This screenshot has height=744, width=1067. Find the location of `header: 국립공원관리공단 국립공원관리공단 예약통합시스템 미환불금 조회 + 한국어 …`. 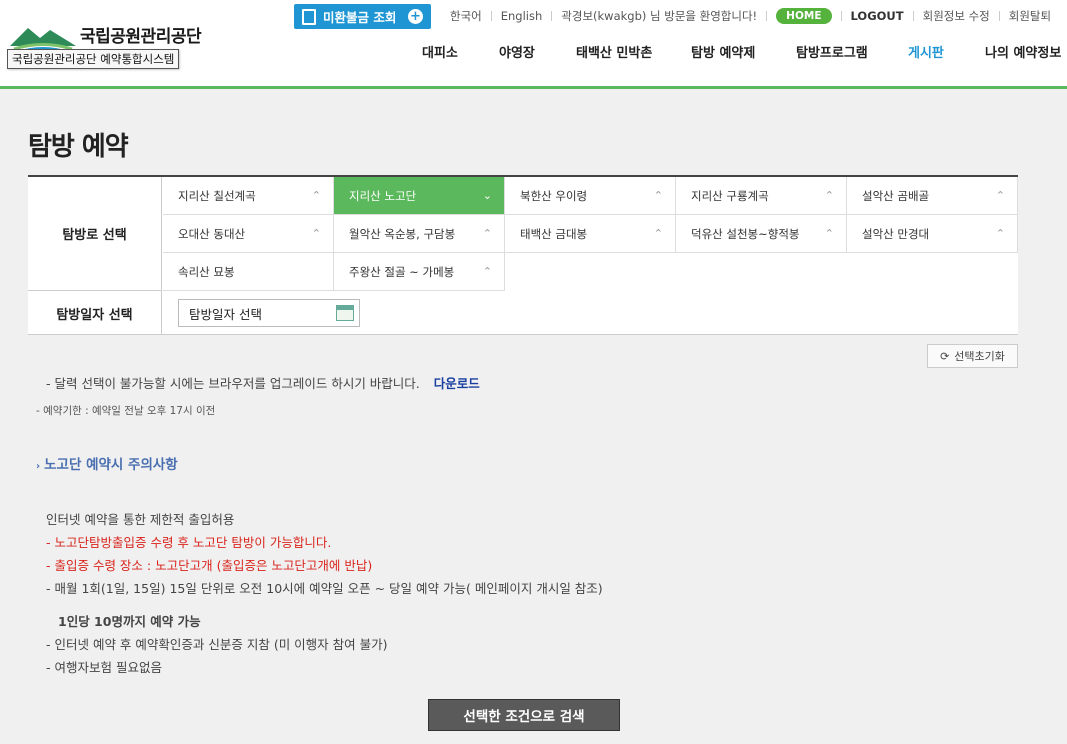

header: 국립공원관리공단 국립공원관리공단 예약통합시스템 미환불금 조회 + 한국어 … is located at coordinates (533, 43).